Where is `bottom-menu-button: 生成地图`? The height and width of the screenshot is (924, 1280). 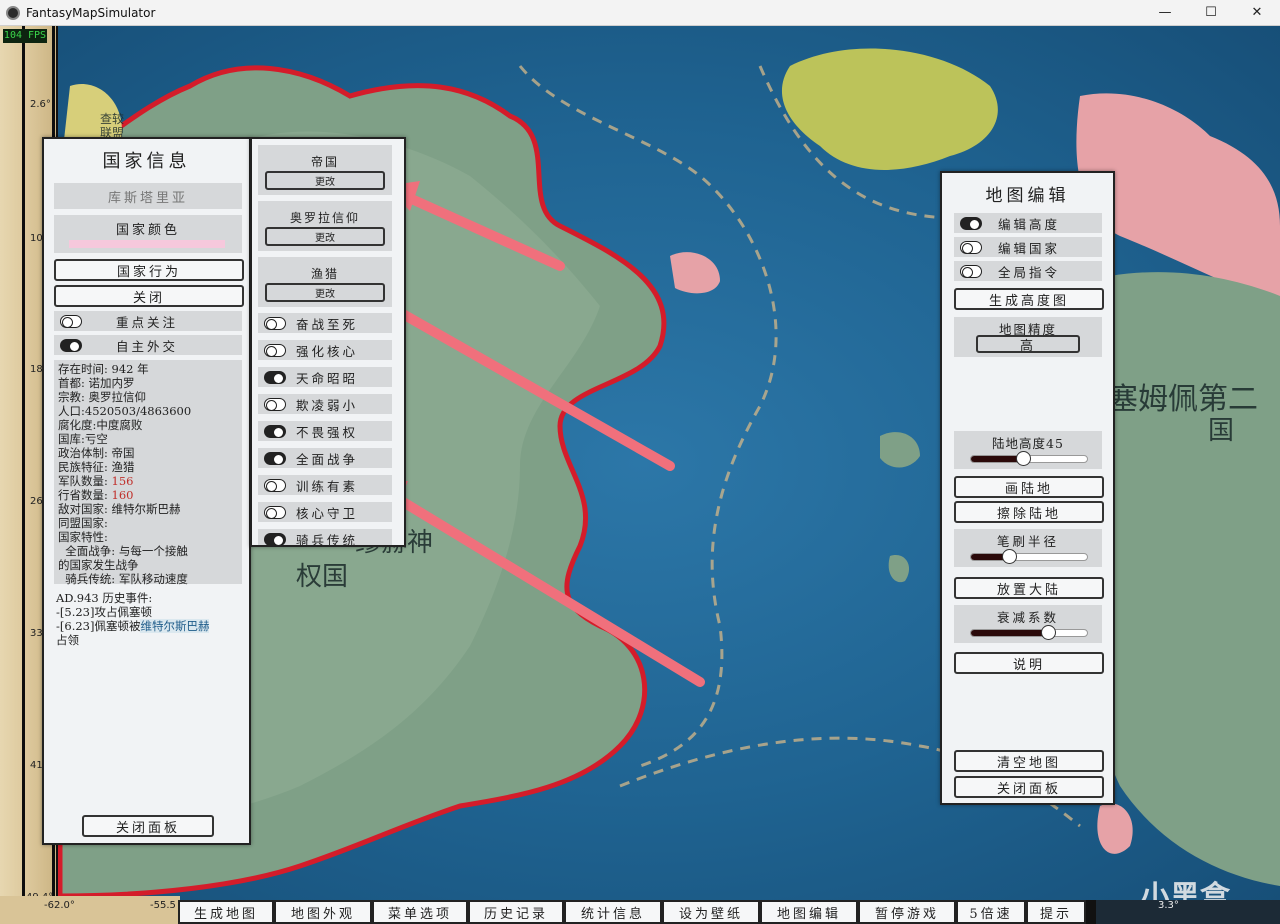
bottom-menu-button: 生成地图 is located at coordinates (226, 912).